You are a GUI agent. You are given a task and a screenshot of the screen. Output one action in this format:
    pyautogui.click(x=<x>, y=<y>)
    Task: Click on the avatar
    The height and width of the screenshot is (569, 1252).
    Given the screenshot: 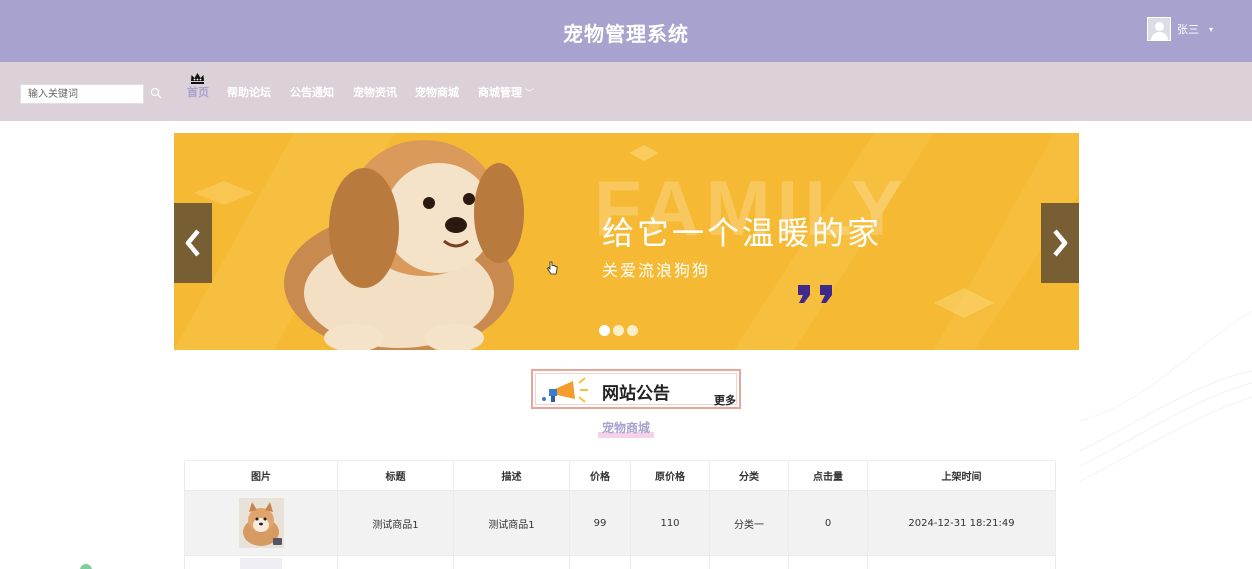 What is the action you would take?
    pyautogui.click(x=1159, y=29)
    